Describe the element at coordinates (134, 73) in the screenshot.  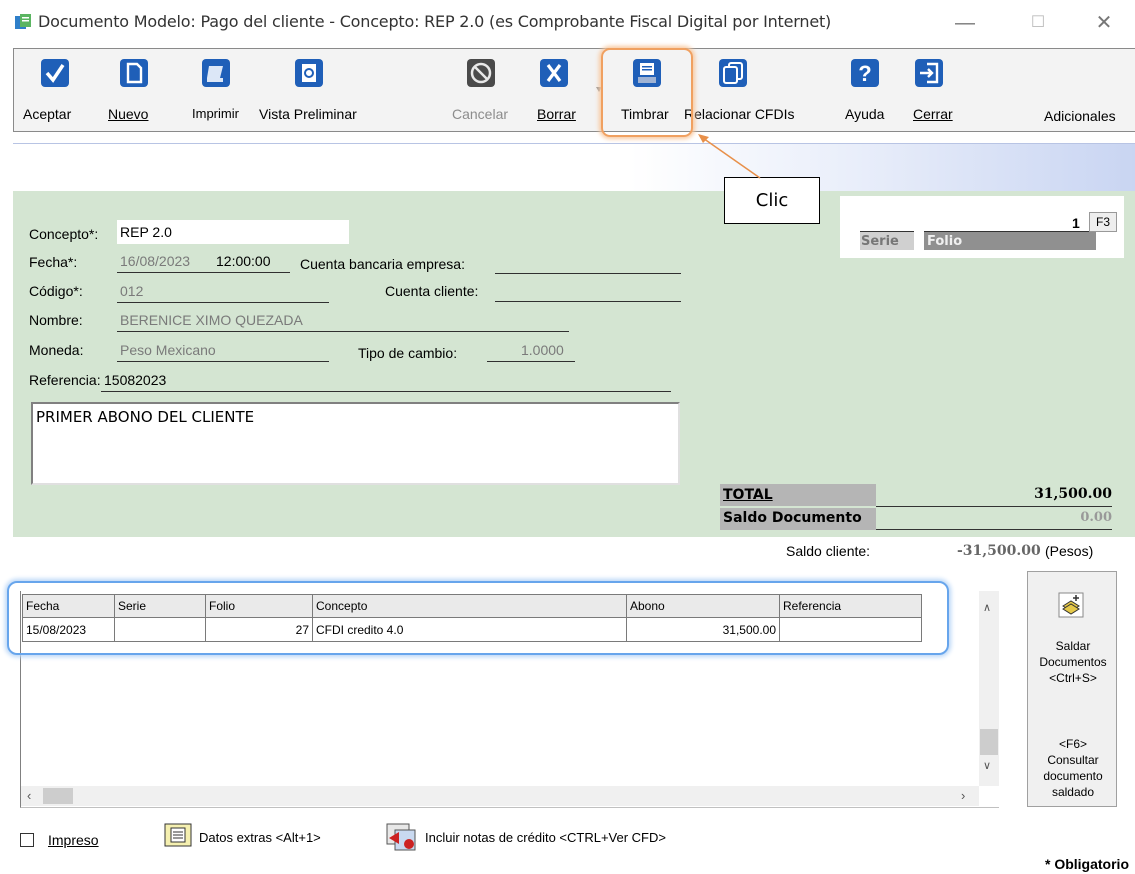
I see `new-document-icon` at that location.